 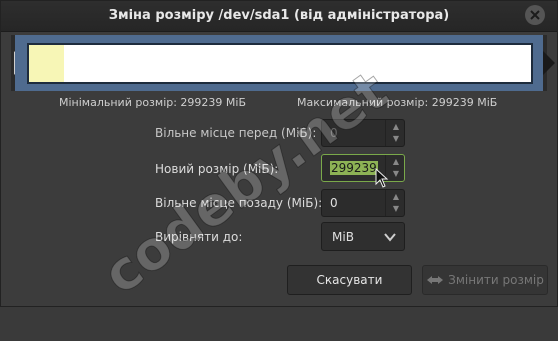 I want to click on resize-button-label: Змінити розмір, so click(x=496, y=280).